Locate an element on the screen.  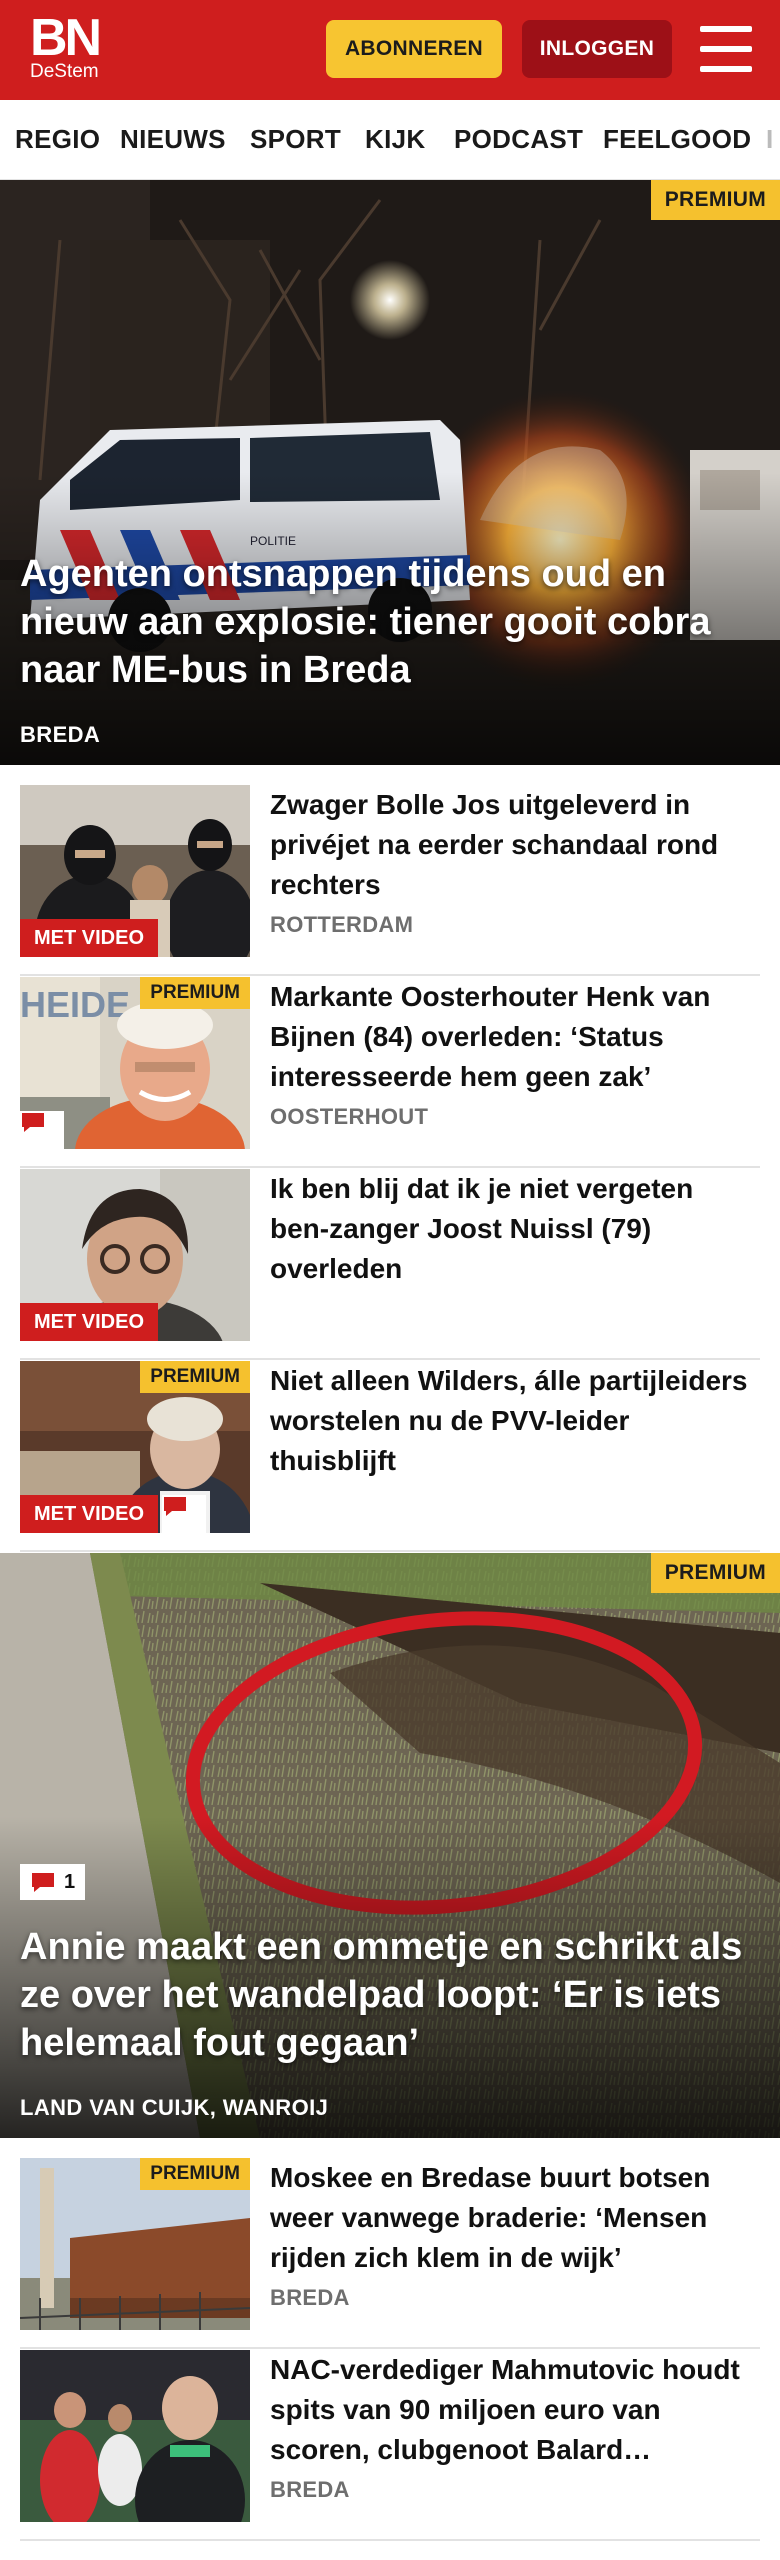
nav-item-podcast: PODCAST is located at coordinates (518, 139).